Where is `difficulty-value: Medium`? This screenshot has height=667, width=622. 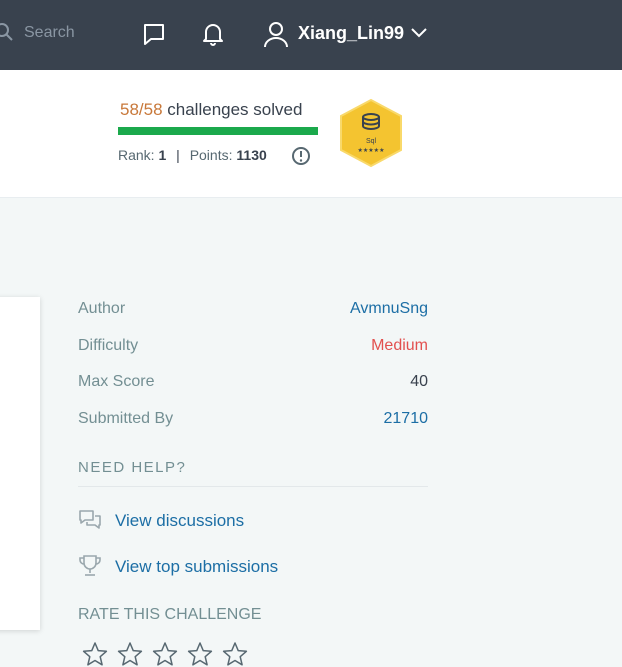 difficulty-value: Medium is located at coordinates (399, 345).